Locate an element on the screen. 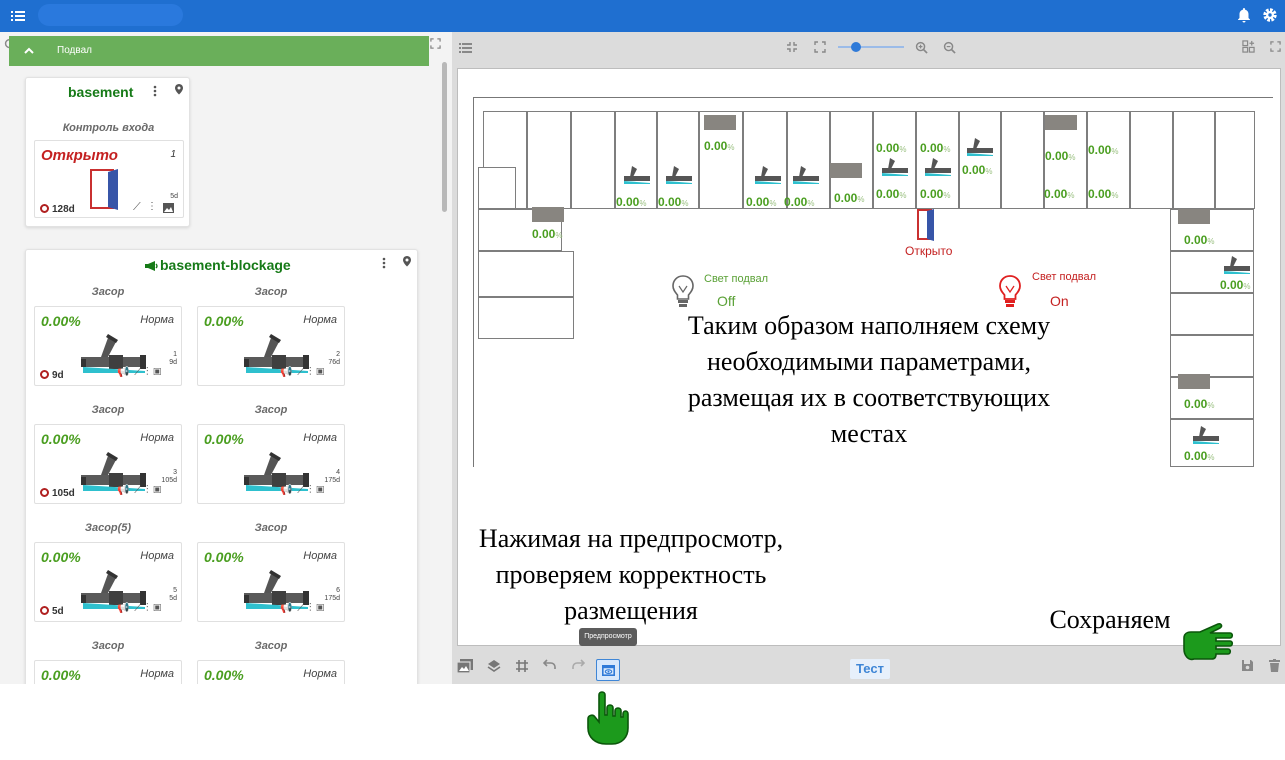 The image size is (1285, 760). test-button: Тест is located at coordinates (870, 669).